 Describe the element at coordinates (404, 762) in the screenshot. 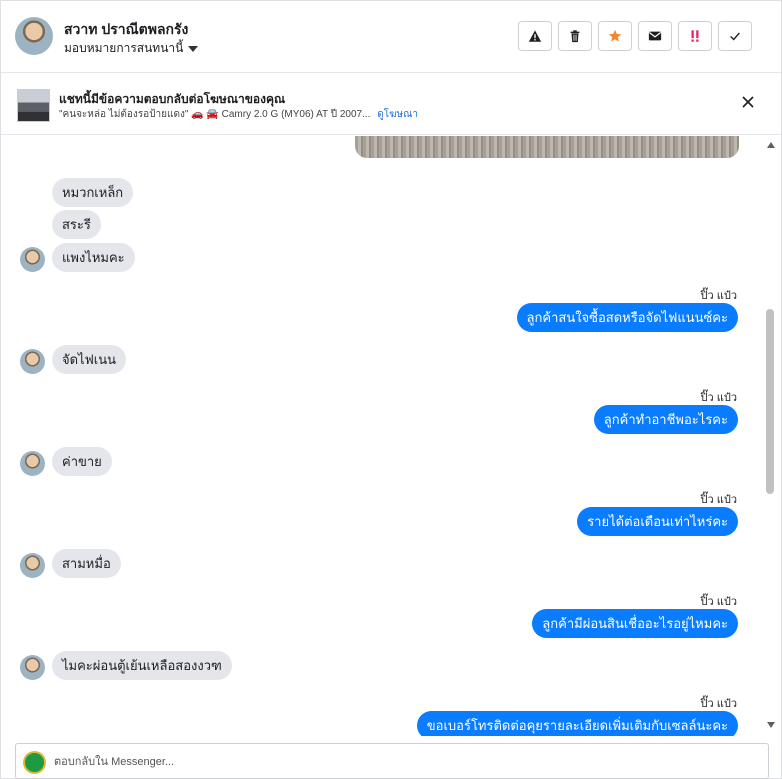

I see `reply-input` at that location.